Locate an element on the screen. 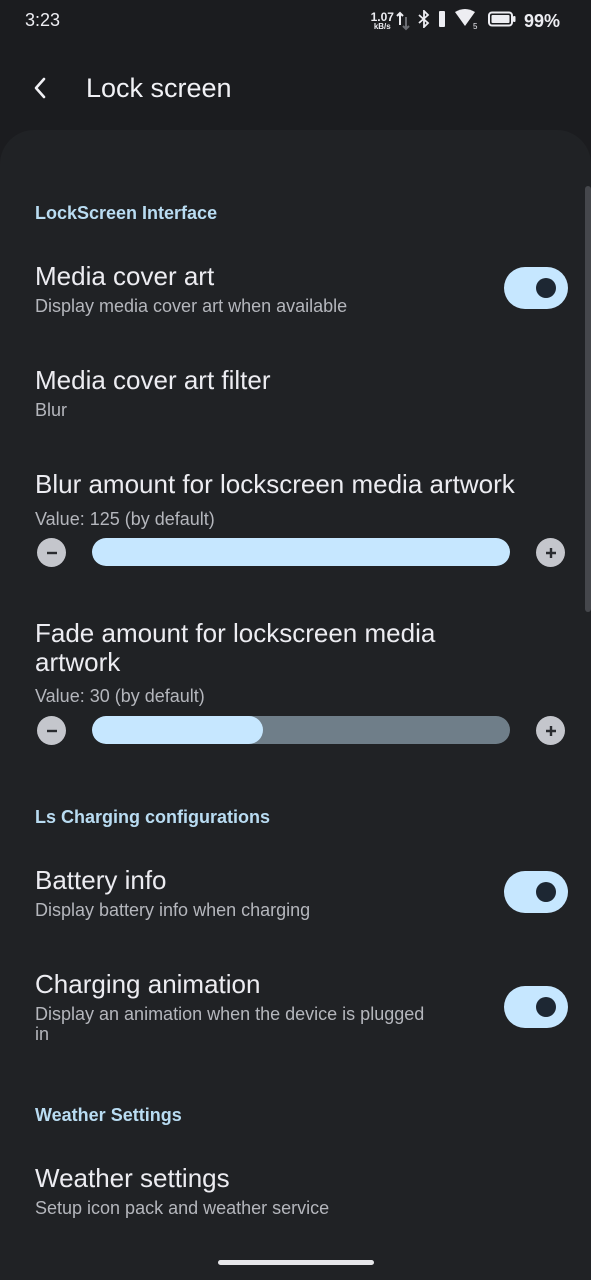 This screenshot has width=591, height=1280. svg-text: 5 is located at coordinates (475, 25).